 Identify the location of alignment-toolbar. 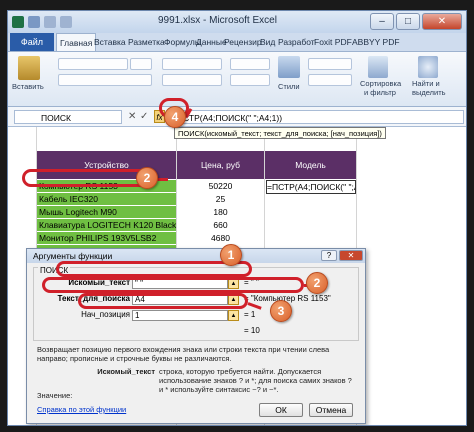
(192, 64).